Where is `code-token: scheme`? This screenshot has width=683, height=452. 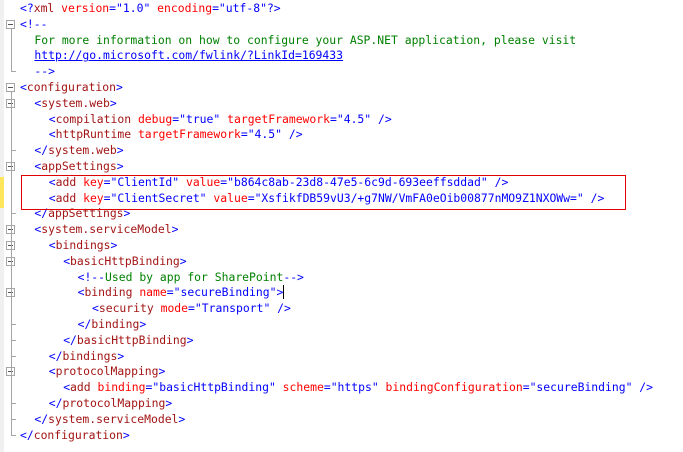 code-token: scheme is located at coordinates (299, 387).